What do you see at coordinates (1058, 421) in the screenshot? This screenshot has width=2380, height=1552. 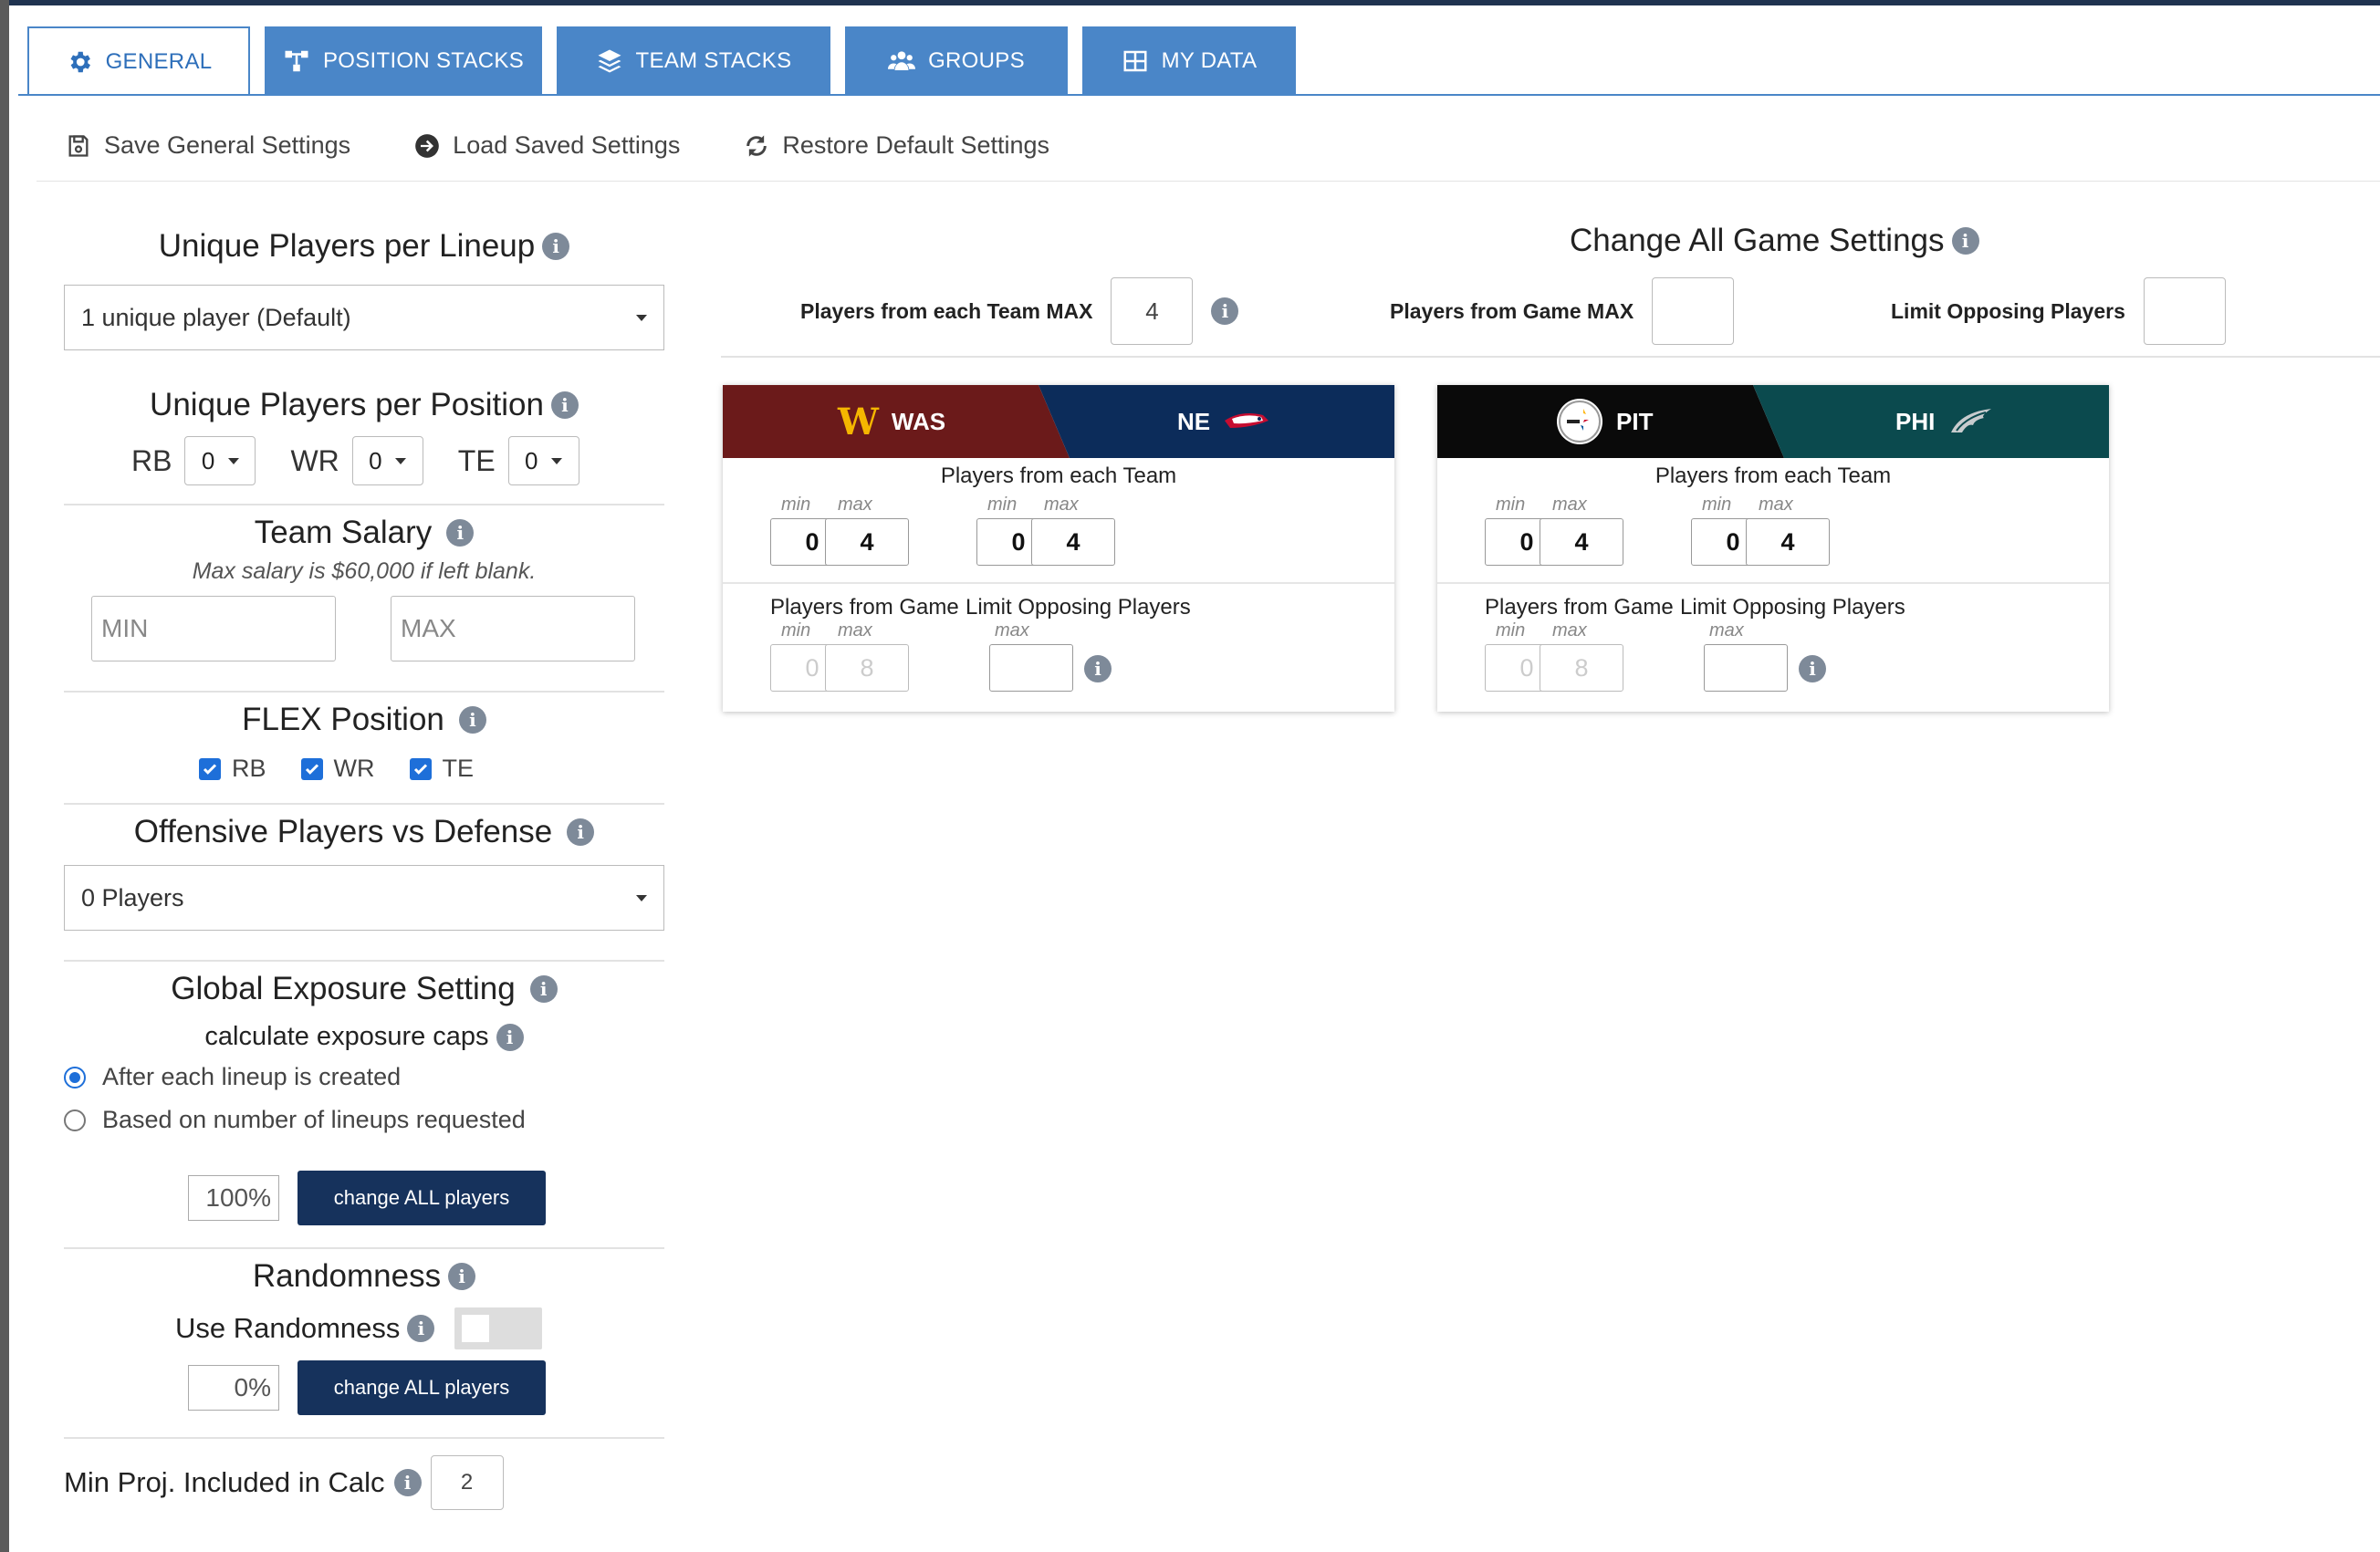 I see `matchup-banner` at bounding box center [1058, 421].